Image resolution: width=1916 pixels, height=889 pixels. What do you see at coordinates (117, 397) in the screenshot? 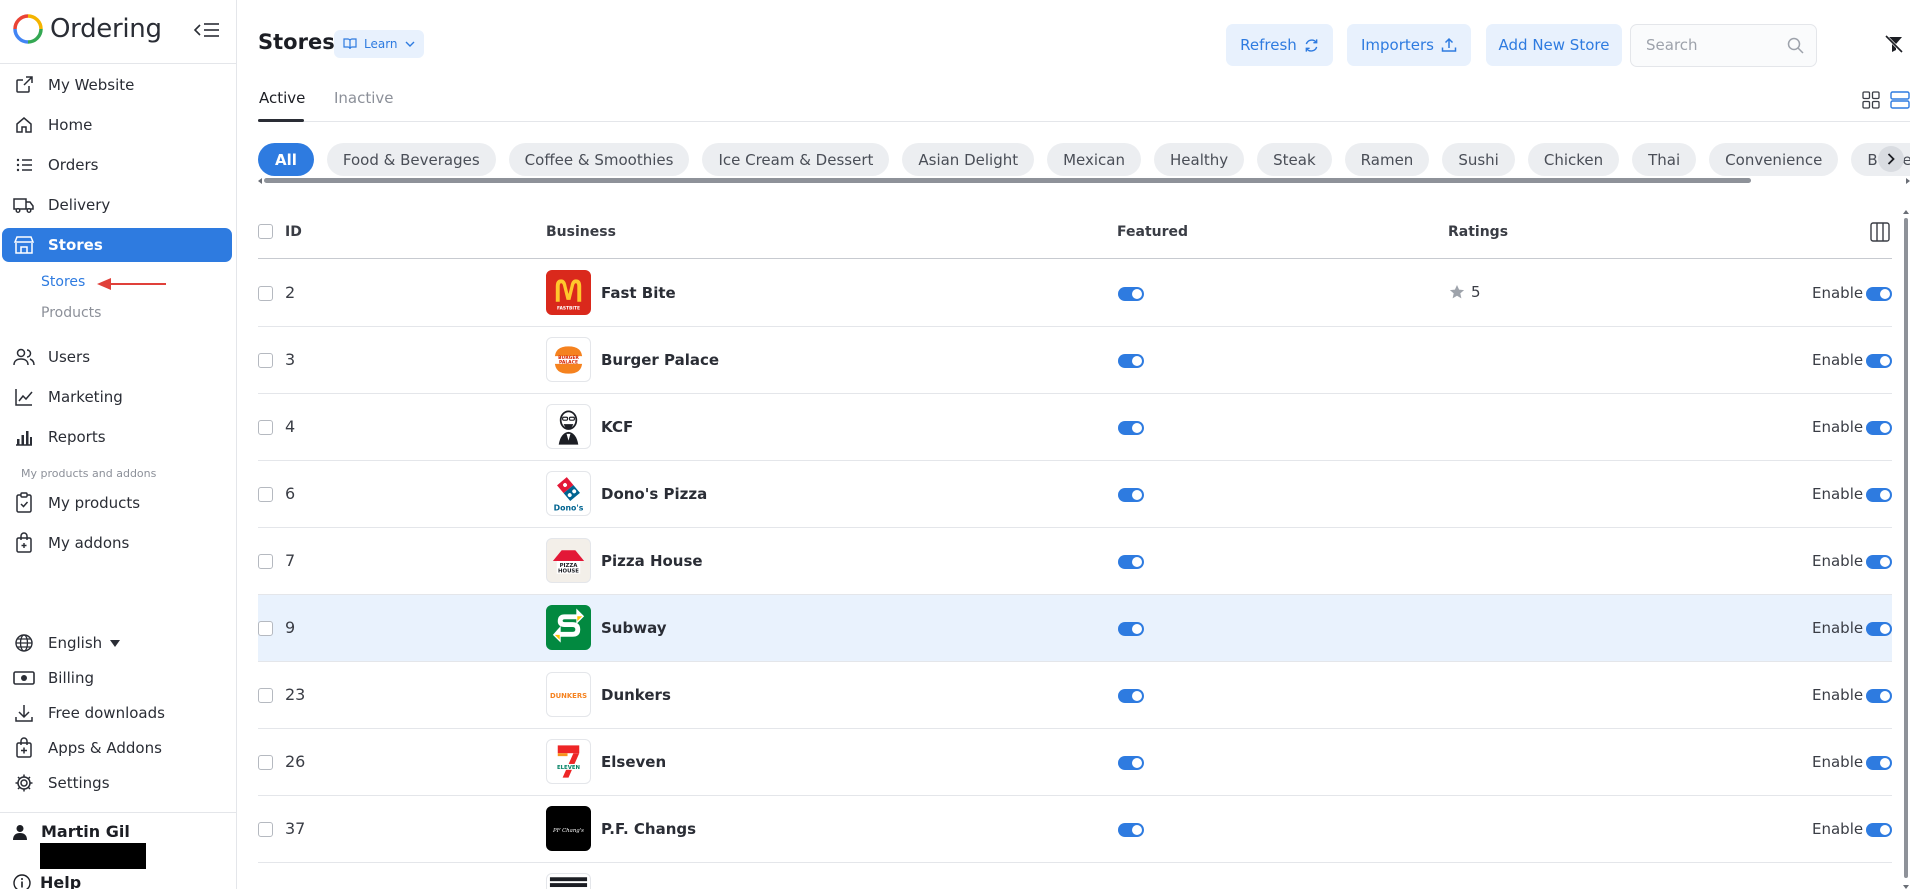
I see `nav-marketing: Marketing` at bounding box center [117, 397].